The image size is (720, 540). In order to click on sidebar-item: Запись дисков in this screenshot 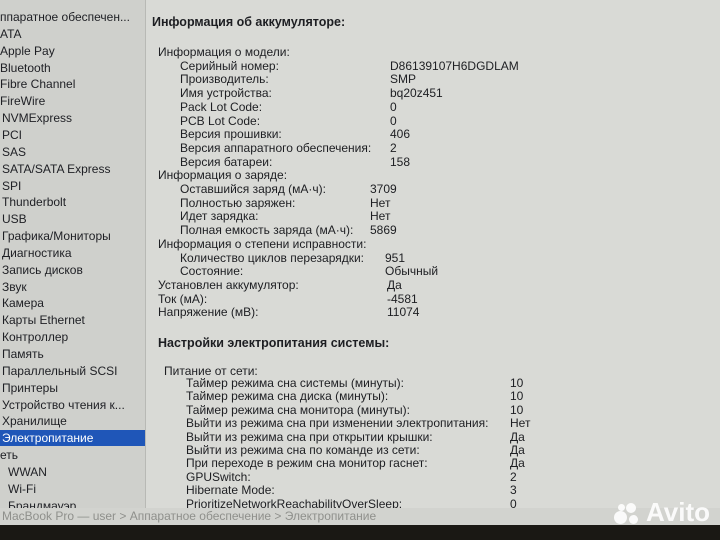, I will do `click(72, 270)`.